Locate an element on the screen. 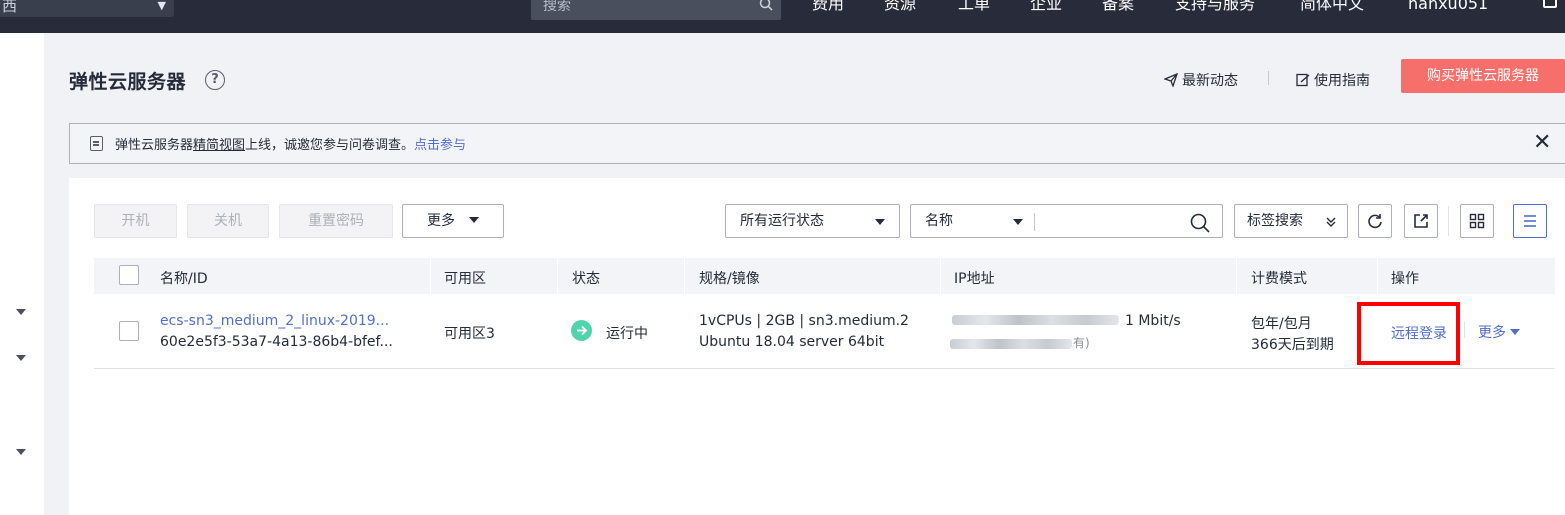 This screenshot has height=515, width=1565. more-actions-button: 更多 is located at coordinates (453, 221).